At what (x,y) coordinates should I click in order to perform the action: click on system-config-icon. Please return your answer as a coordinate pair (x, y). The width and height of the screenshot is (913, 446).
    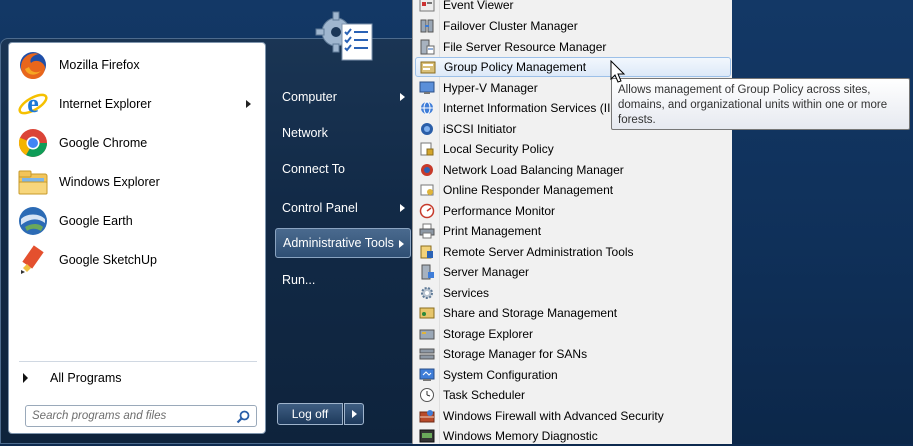
    Looking at the image, I should click on (427, 374).